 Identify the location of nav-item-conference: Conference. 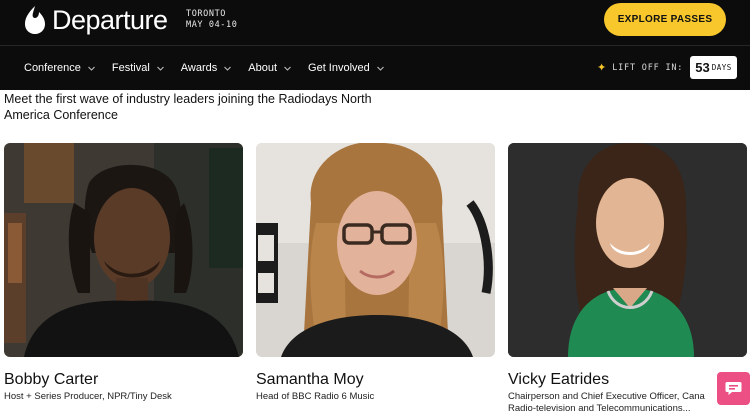
(60, 68).